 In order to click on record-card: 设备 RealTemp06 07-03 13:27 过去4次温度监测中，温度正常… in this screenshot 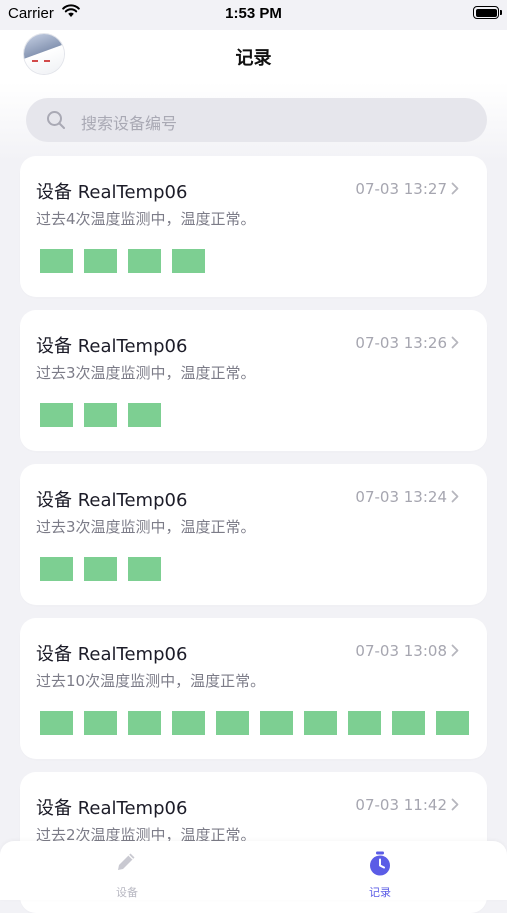, I will do `click(253, 226)`.